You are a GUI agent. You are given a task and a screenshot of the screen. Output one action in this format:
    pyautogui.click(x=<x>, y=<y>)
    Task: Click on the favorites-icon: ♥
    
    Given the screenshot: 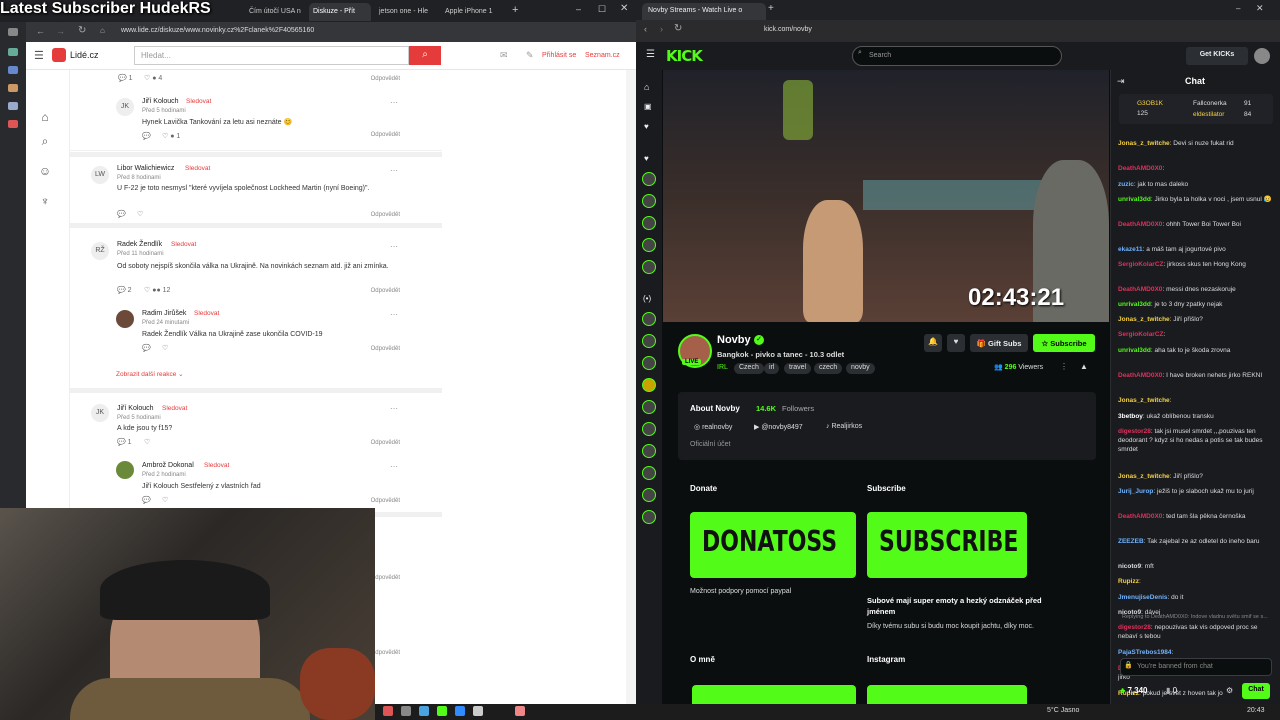 What is the action you would take?
    pyautogui.click(x=646, y=158)
    